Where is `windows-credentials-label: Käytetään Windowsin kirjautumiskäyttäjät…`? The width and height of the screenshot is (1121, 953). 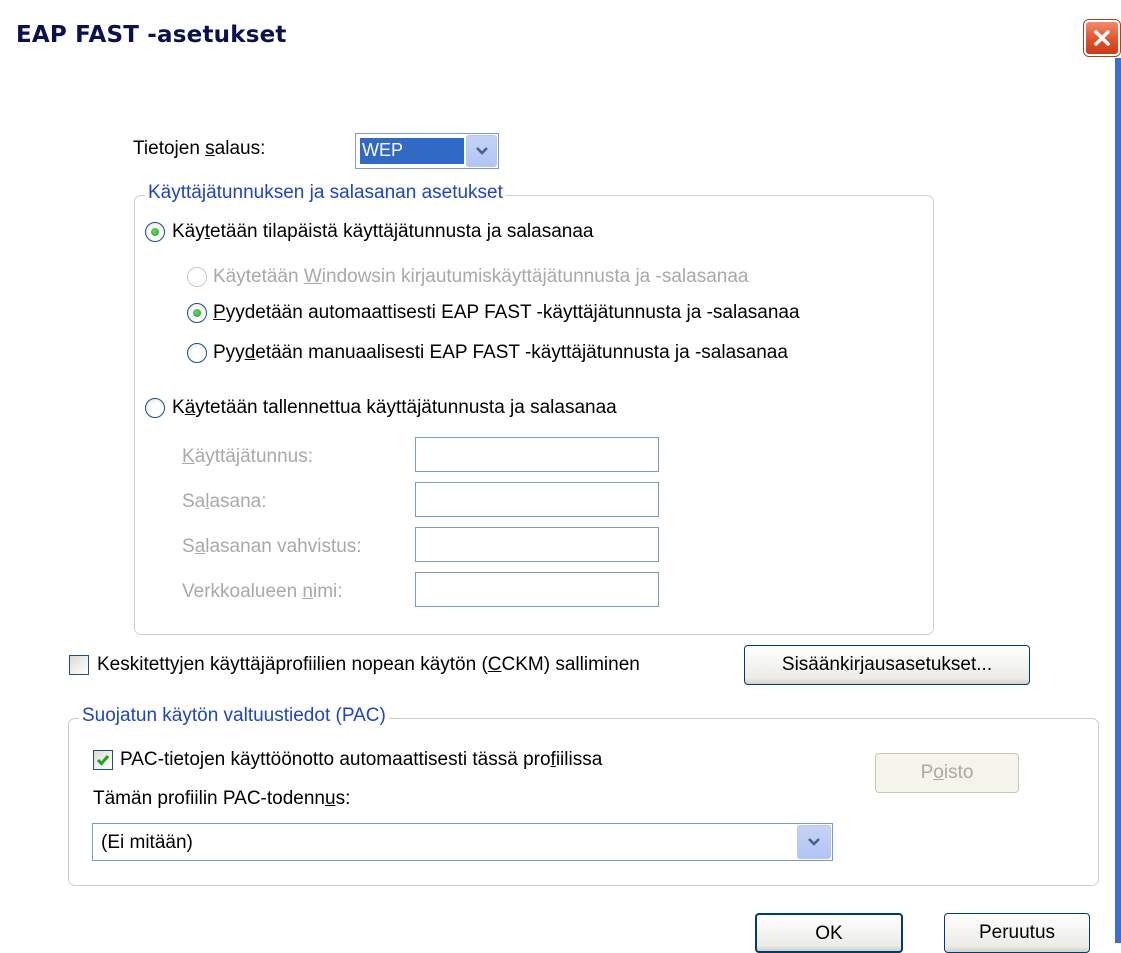 windows-credentials-label: Käytetään Windowsin kirjautumiskäyttäjät… is located at coordinates (481, 276).